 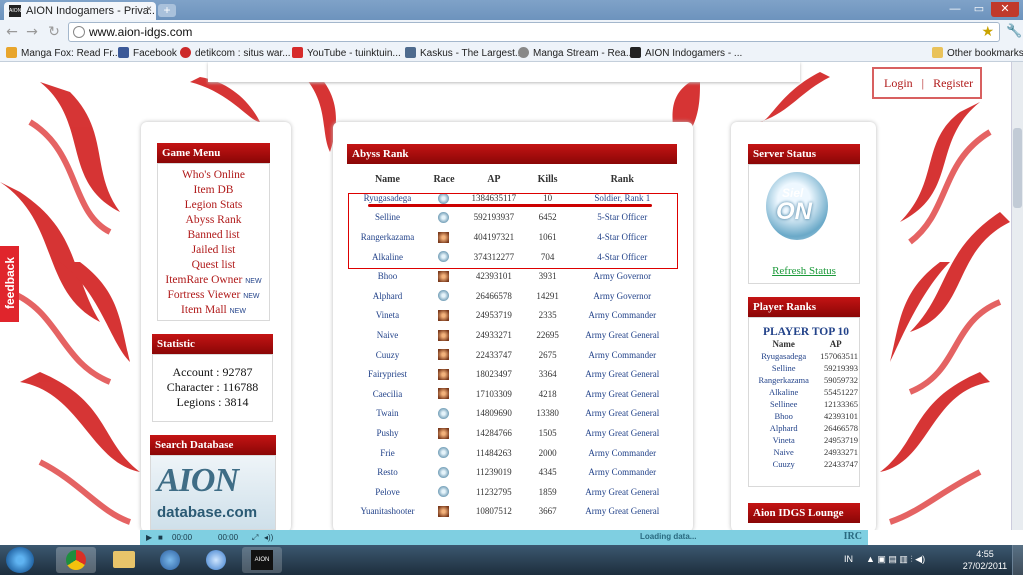 I want to click on scroll-thumb, so click(x=1017, y=168).